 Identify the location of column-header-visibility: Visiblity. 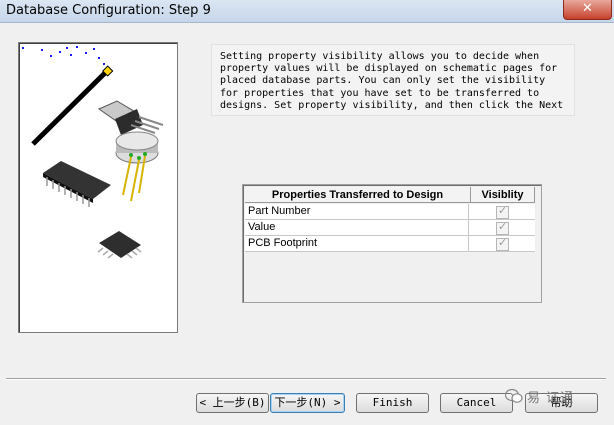
(503, 195).